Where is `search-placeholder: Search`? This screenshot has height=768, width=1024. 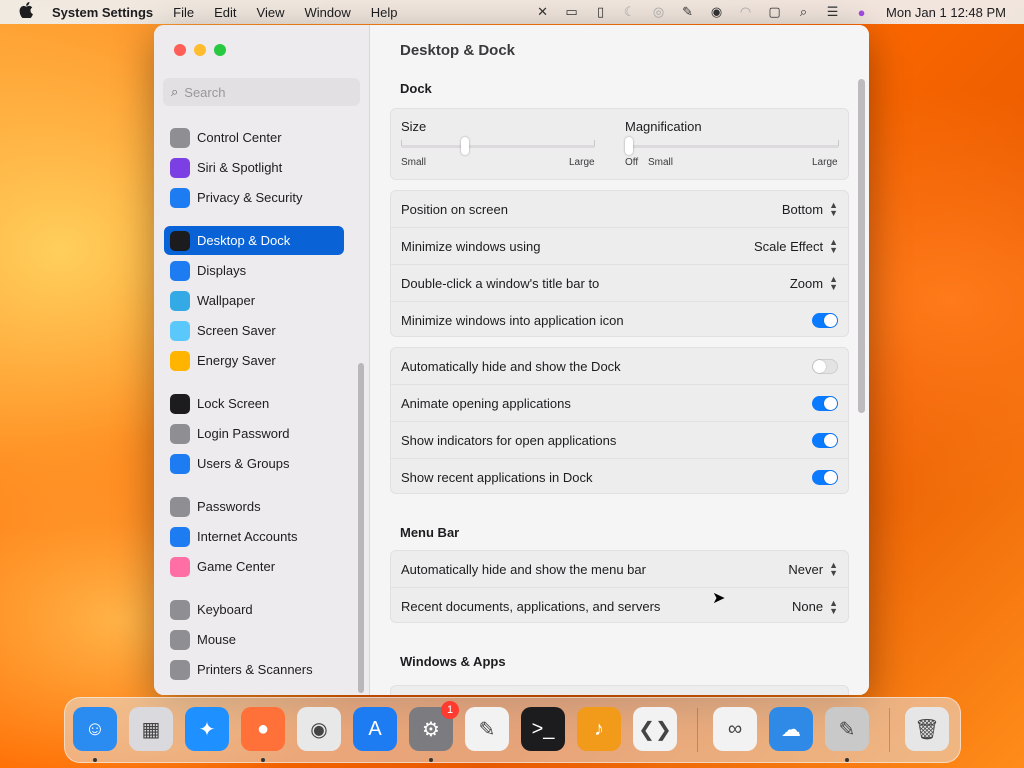
search-placeholder: Search is located at coordinates (205, 92).